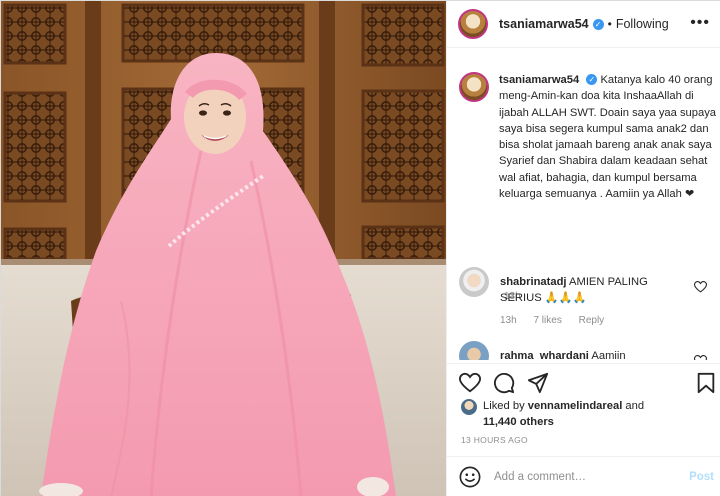 The image size is (720, 496). I want to click on comment-meta: 13h 7 likes Reply, so click(559, 320).